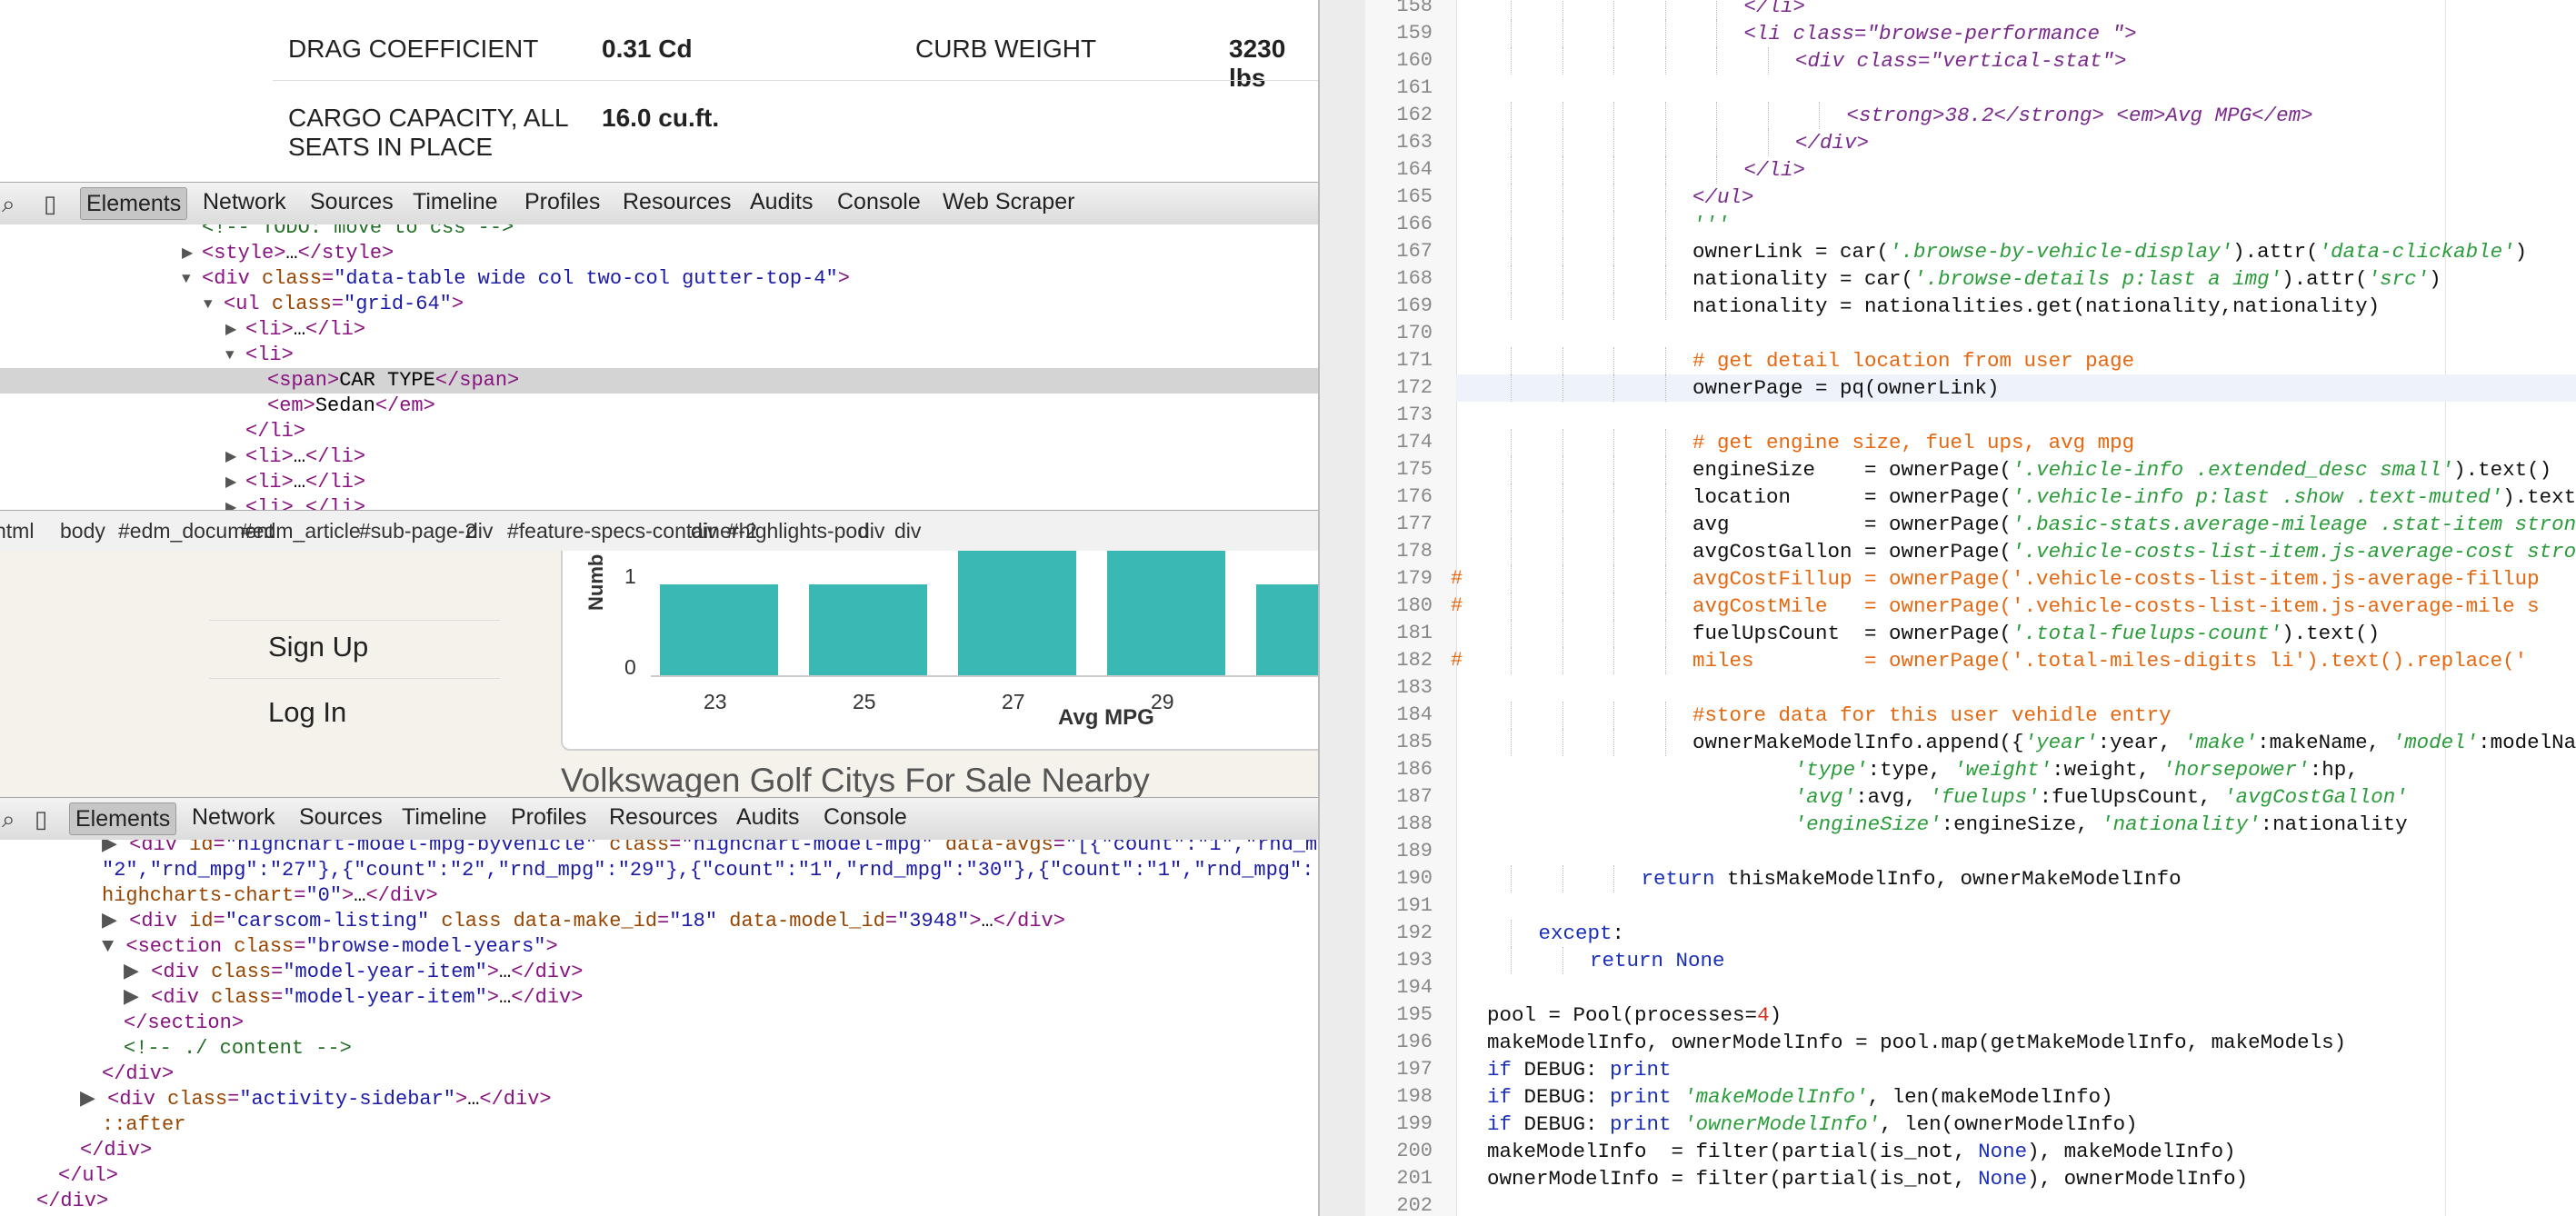 The image size is (2576, 1216). What do you see at coordinates (1832, 142) in the screenshot?
I see `code-line: </div>` at bounding box center [1832, 142].